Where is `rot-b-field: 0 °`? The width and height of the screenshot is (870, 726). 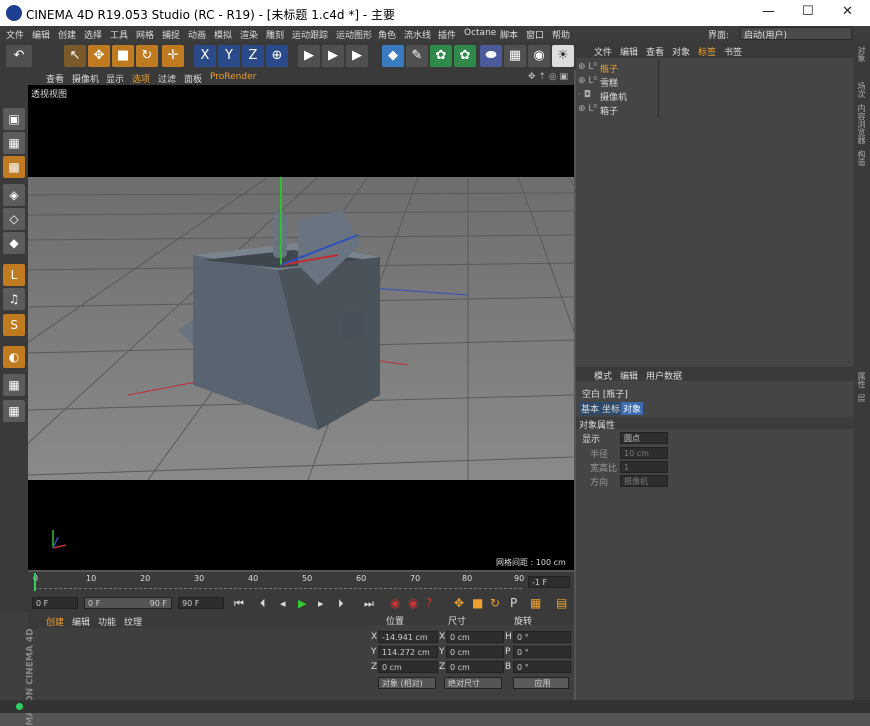
rot-b-field: 0 ° is located at coordinates (542, 667).